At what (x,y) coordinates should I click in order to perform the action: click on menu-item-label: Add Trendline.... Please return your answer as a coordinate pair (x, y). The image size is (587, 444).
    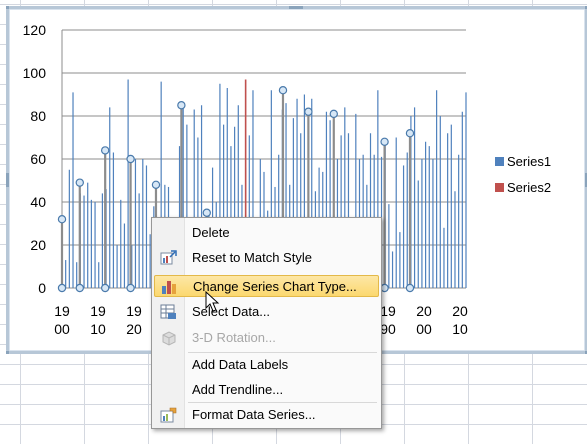
    Looking at the image, I should click on (238, 389).